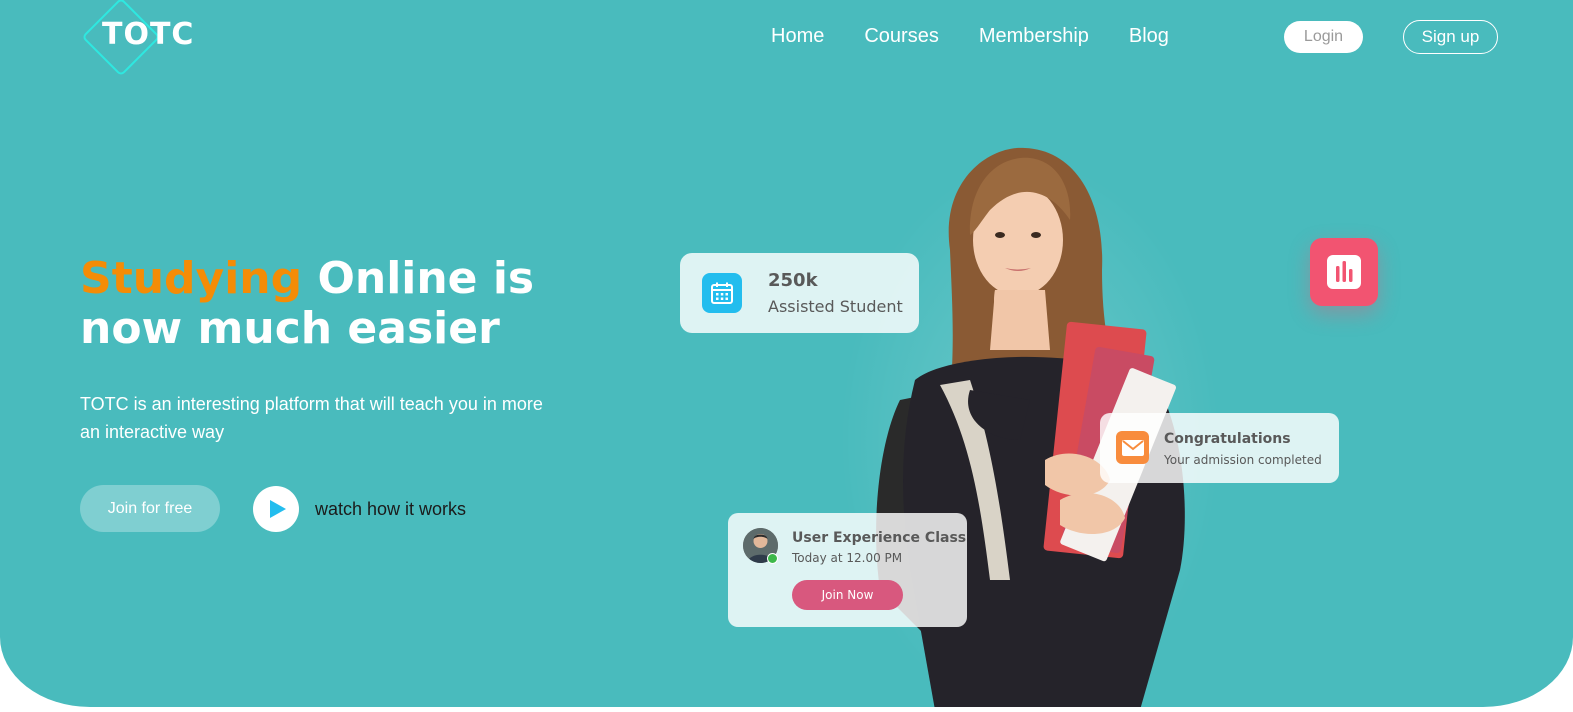 This screenshot has width=1573, height=712. I want to click on logo-text: TOTC, so click(148, 34).